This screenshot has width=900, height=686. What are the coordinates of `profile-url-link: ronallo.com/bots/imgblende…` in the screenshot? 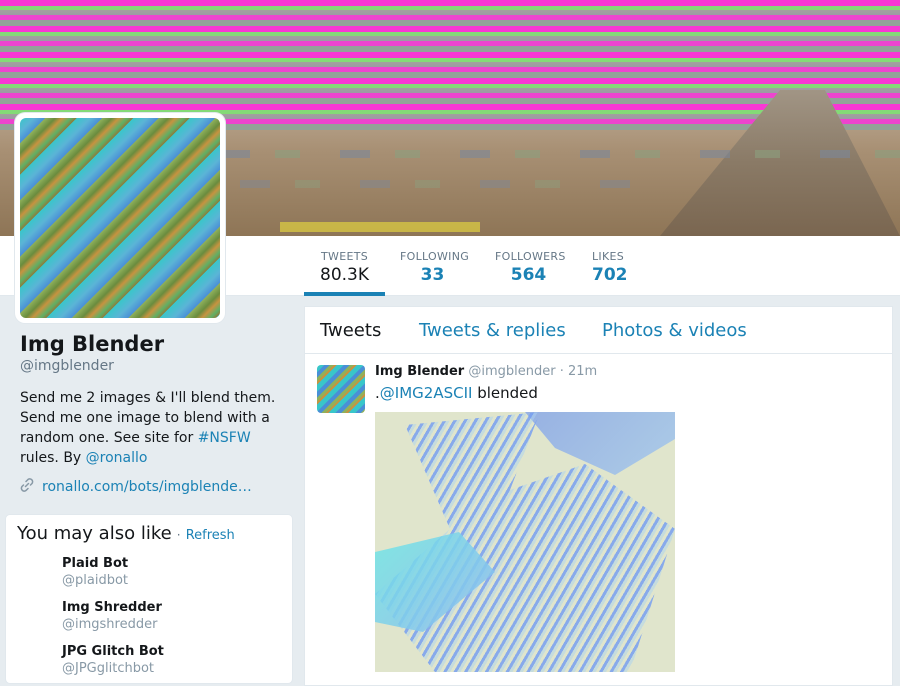 It's located at (147, 487).